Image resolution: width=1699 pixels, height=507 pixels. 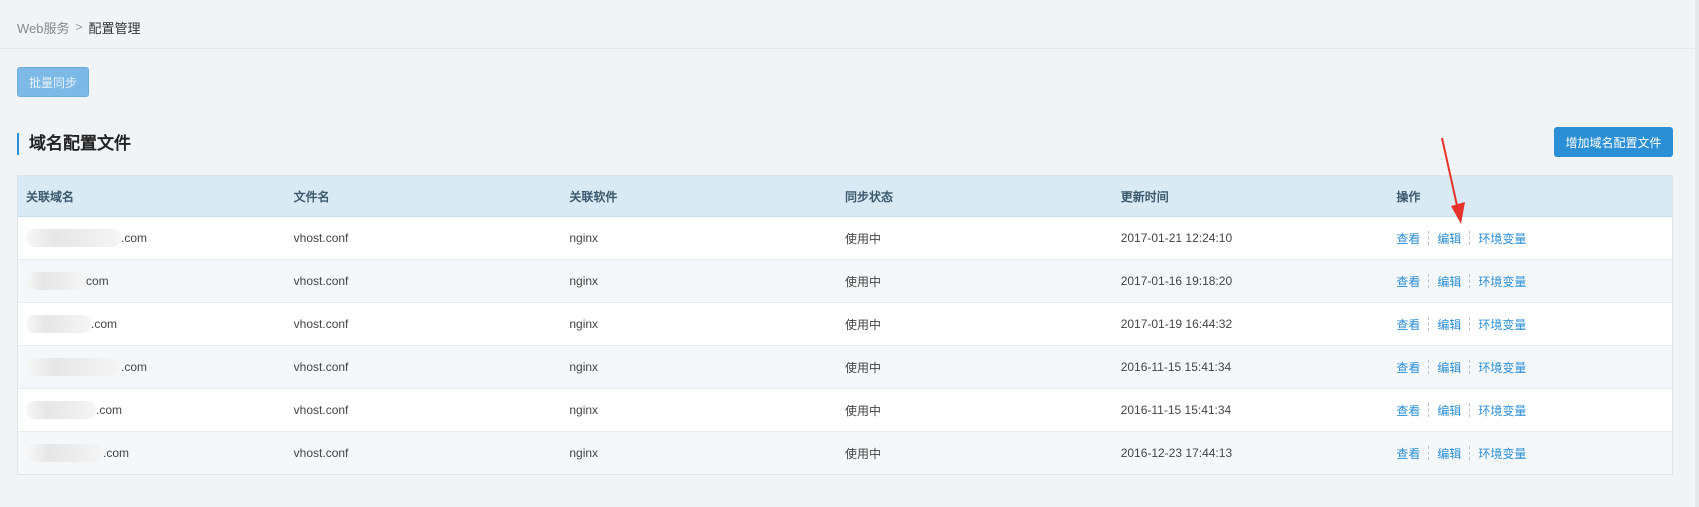 What do you see at coordinates (849, 48) in the screenshot?
I see `header-divider` at bounding box center [849, 48].